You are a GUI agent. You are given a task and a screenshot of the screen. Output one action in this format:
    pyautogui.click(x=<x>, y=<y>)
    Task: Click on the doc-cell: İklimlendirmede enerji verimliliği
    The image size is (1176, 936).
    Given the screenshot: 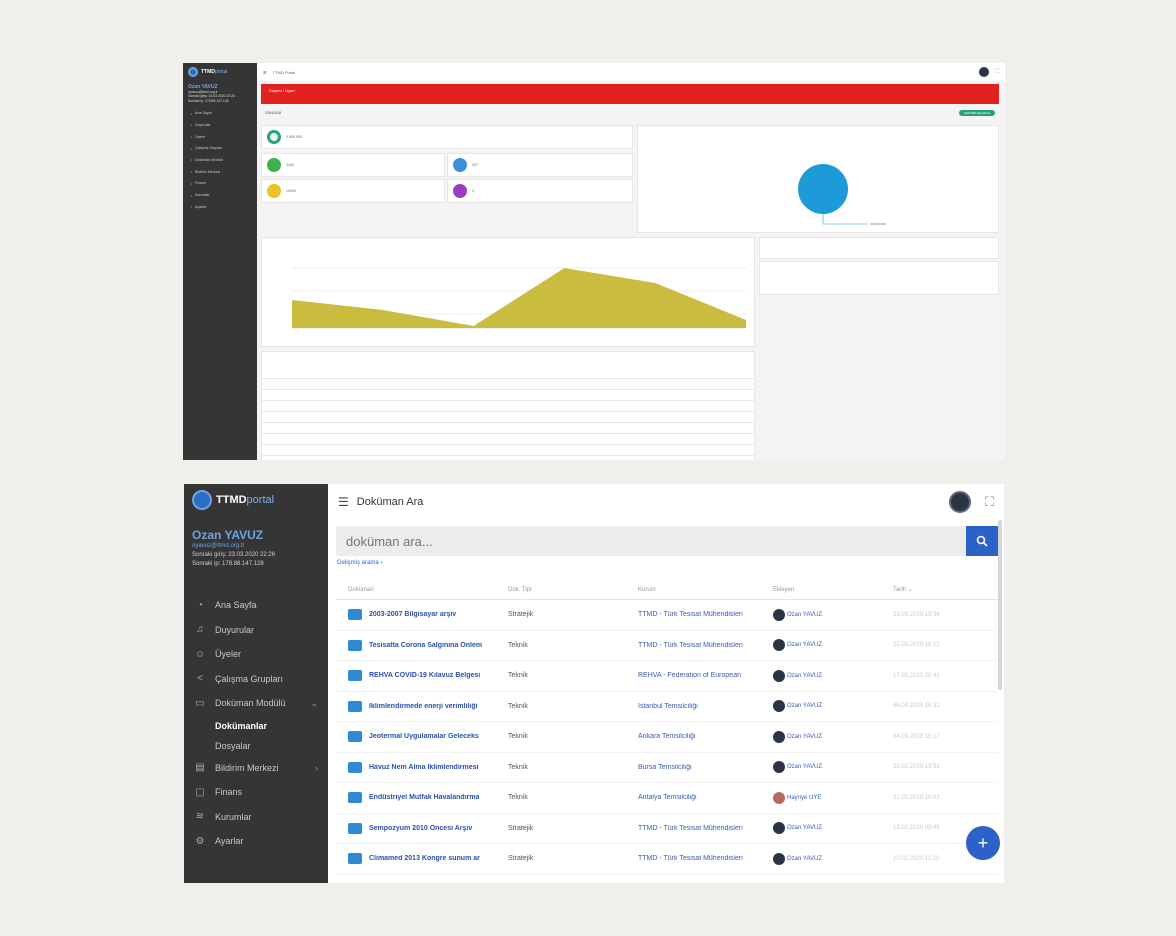 What is the action you would take?
    pyautogui.click(x=420, y=706)
    